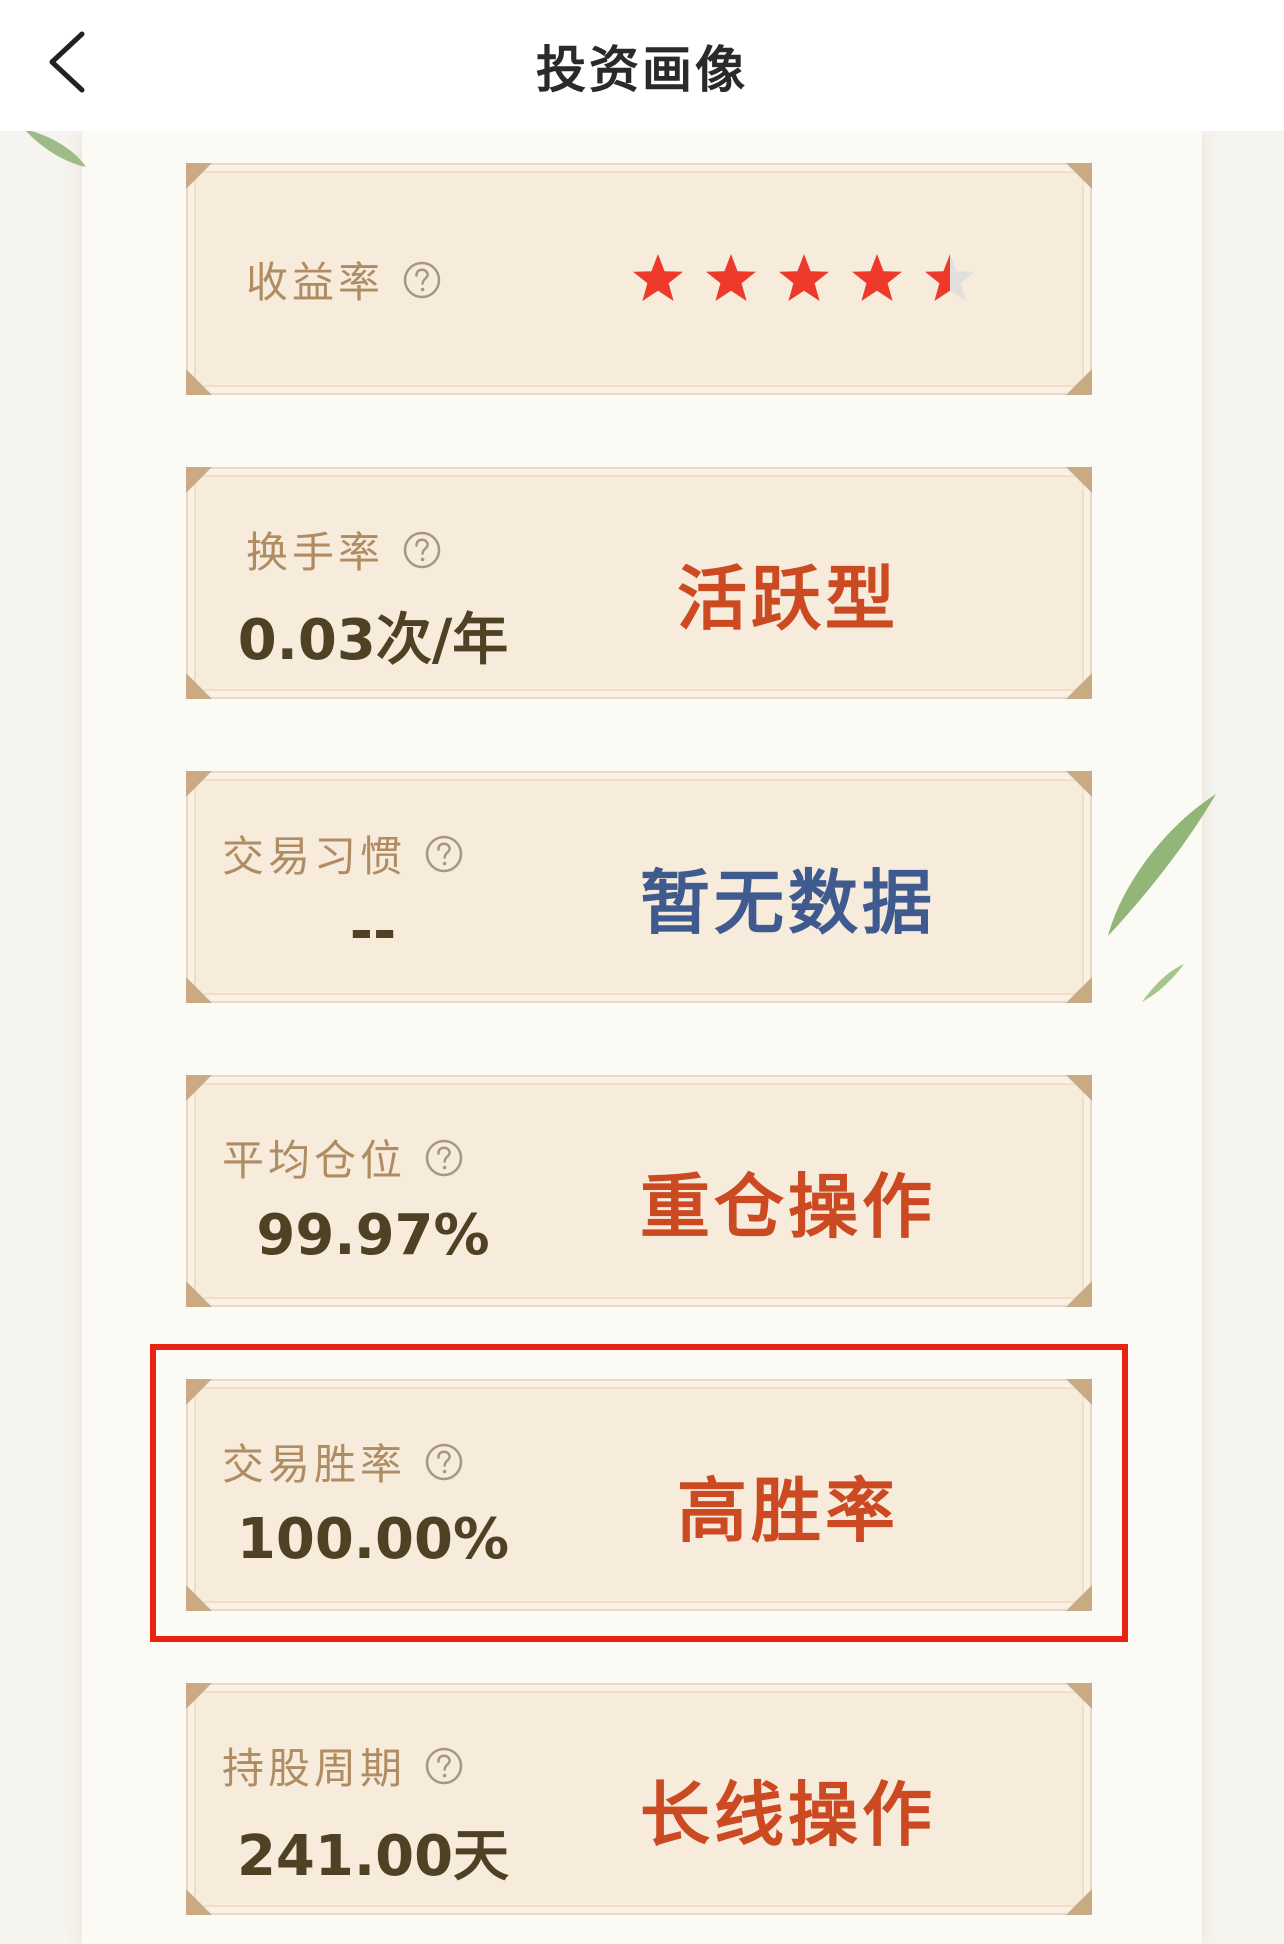 The width and height of the screenshot is (1284, 1944). I want to click on card-label: 持股周期, so click(314, 1768).